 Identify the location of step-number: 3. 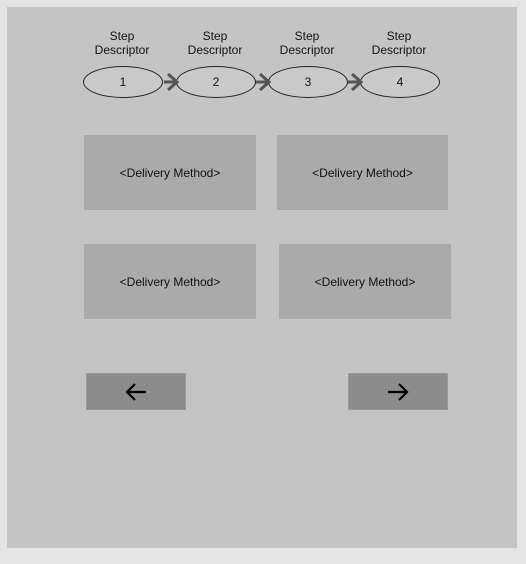
(308, 82).